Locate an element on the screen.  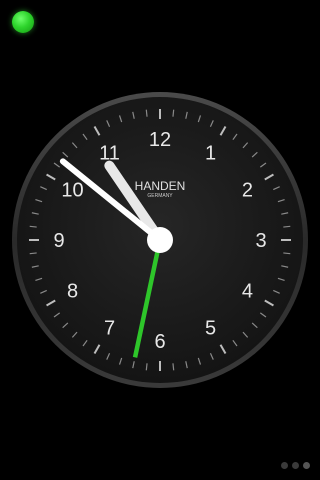
brand-label: HANDEN is located at coordinates (160, 186).